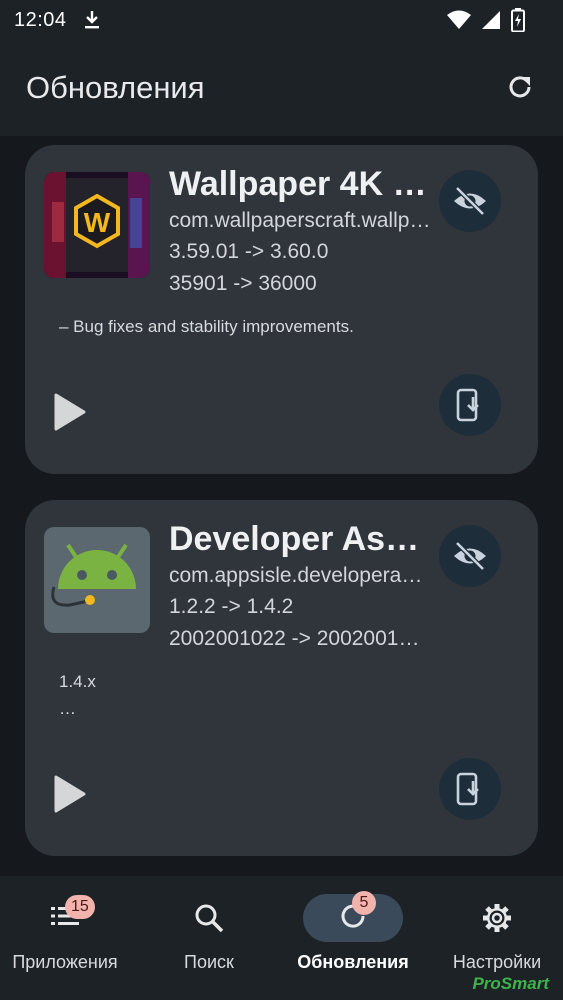 This screenshot has height=1000, width=563. I want to click on app-version-code: 35901 -> 36000, so click(243, 283).